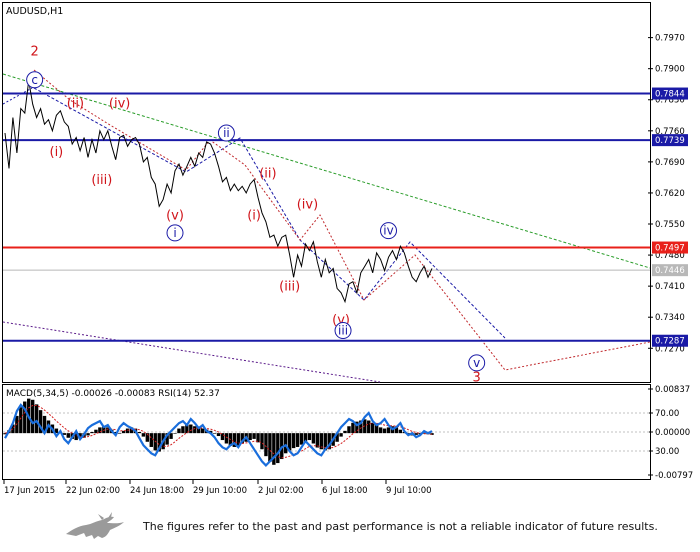 The height and width of the screenshot is (552, 700). Describe the element at coordinates (281, 491) in the screenshot. I see `x-tick-label: 2 Jul 02:00` at that location.